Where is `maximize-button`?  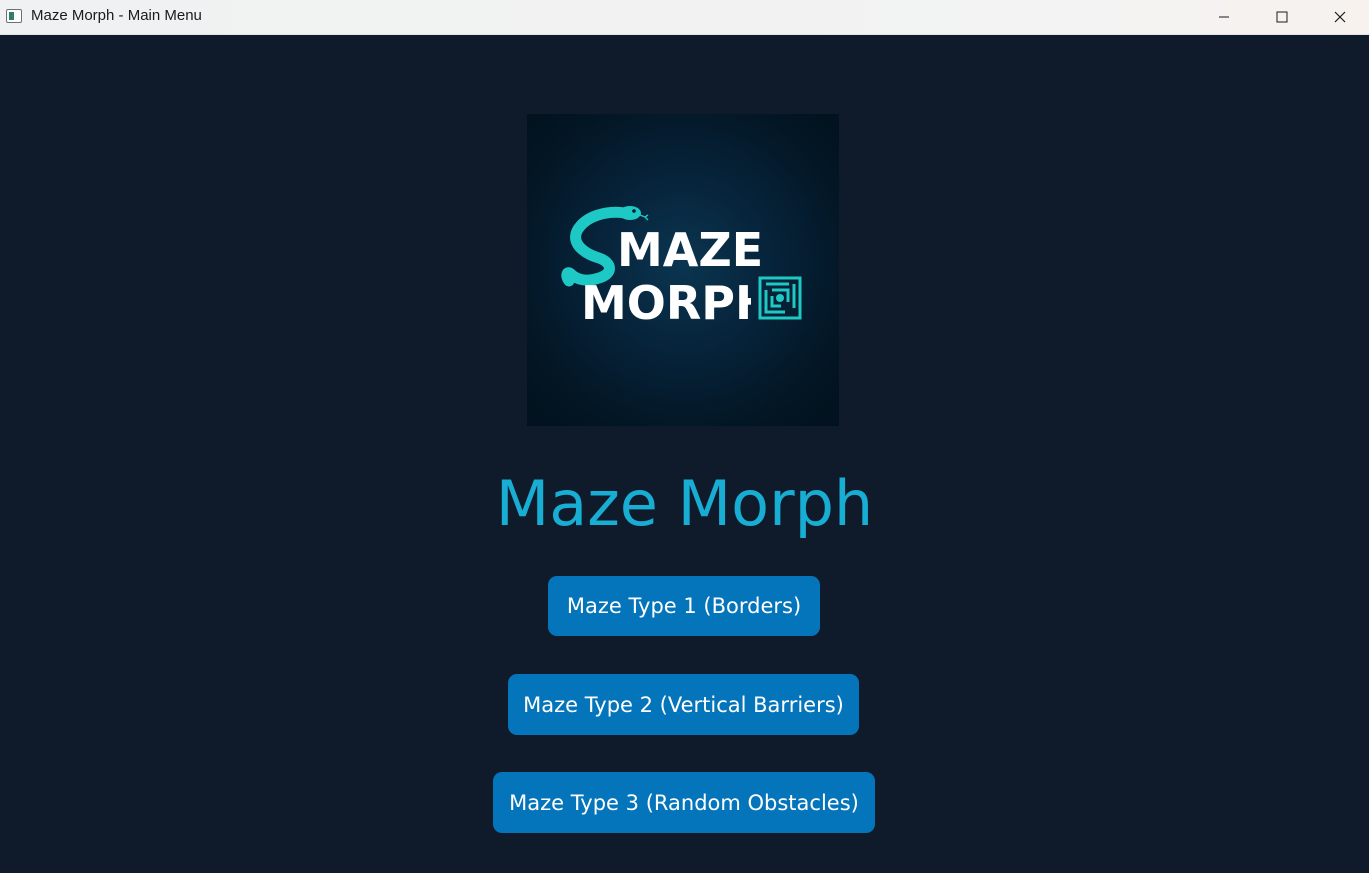 maximize-button is located at coordinates (1282, 16).